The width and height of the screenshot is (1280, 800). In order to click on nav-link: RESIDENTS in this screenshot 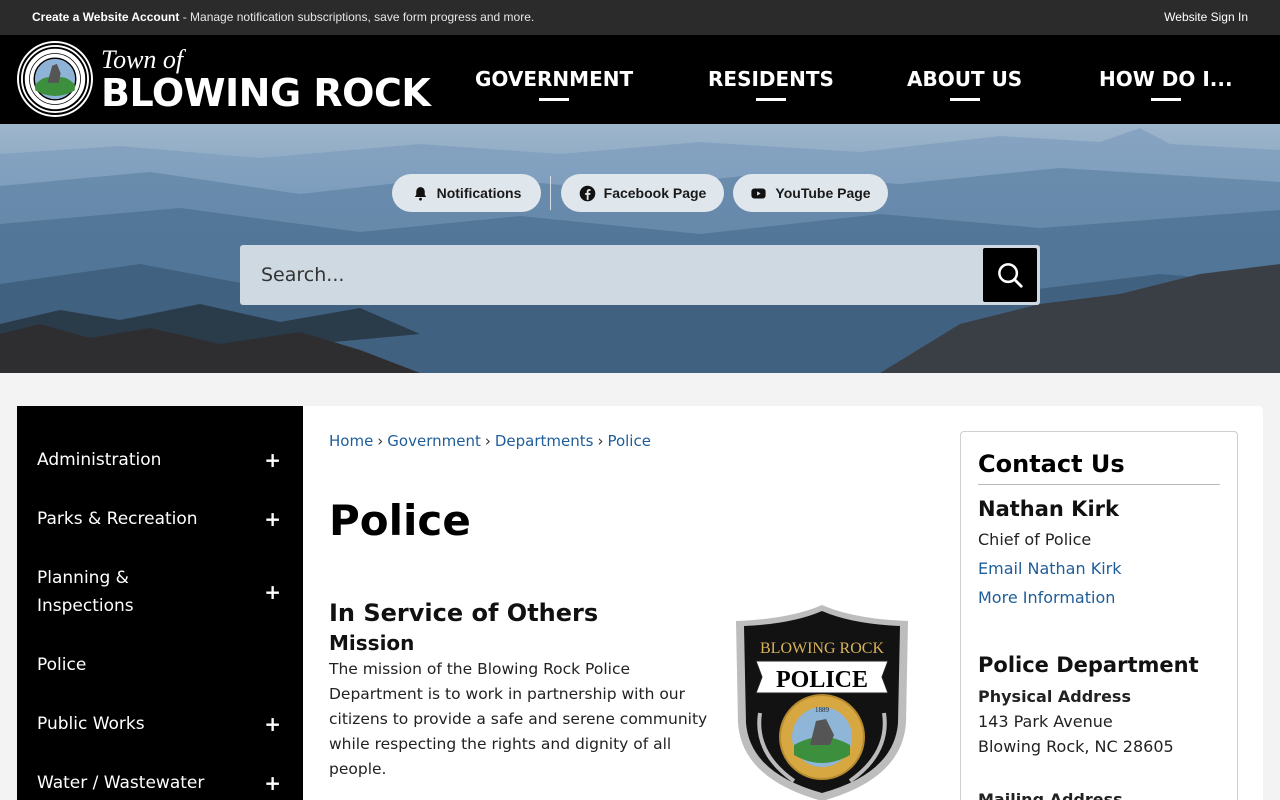, I will do `click(771, 79)`.